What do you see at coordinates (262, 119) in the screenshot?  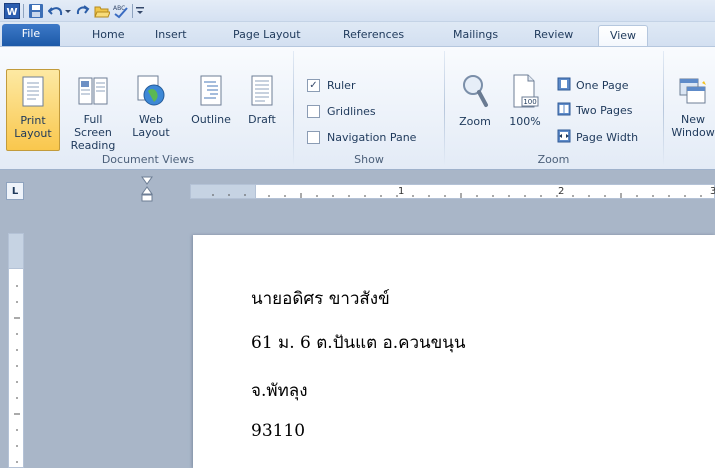 I see `draft-label: Draft` at bounding box center [262, 119].